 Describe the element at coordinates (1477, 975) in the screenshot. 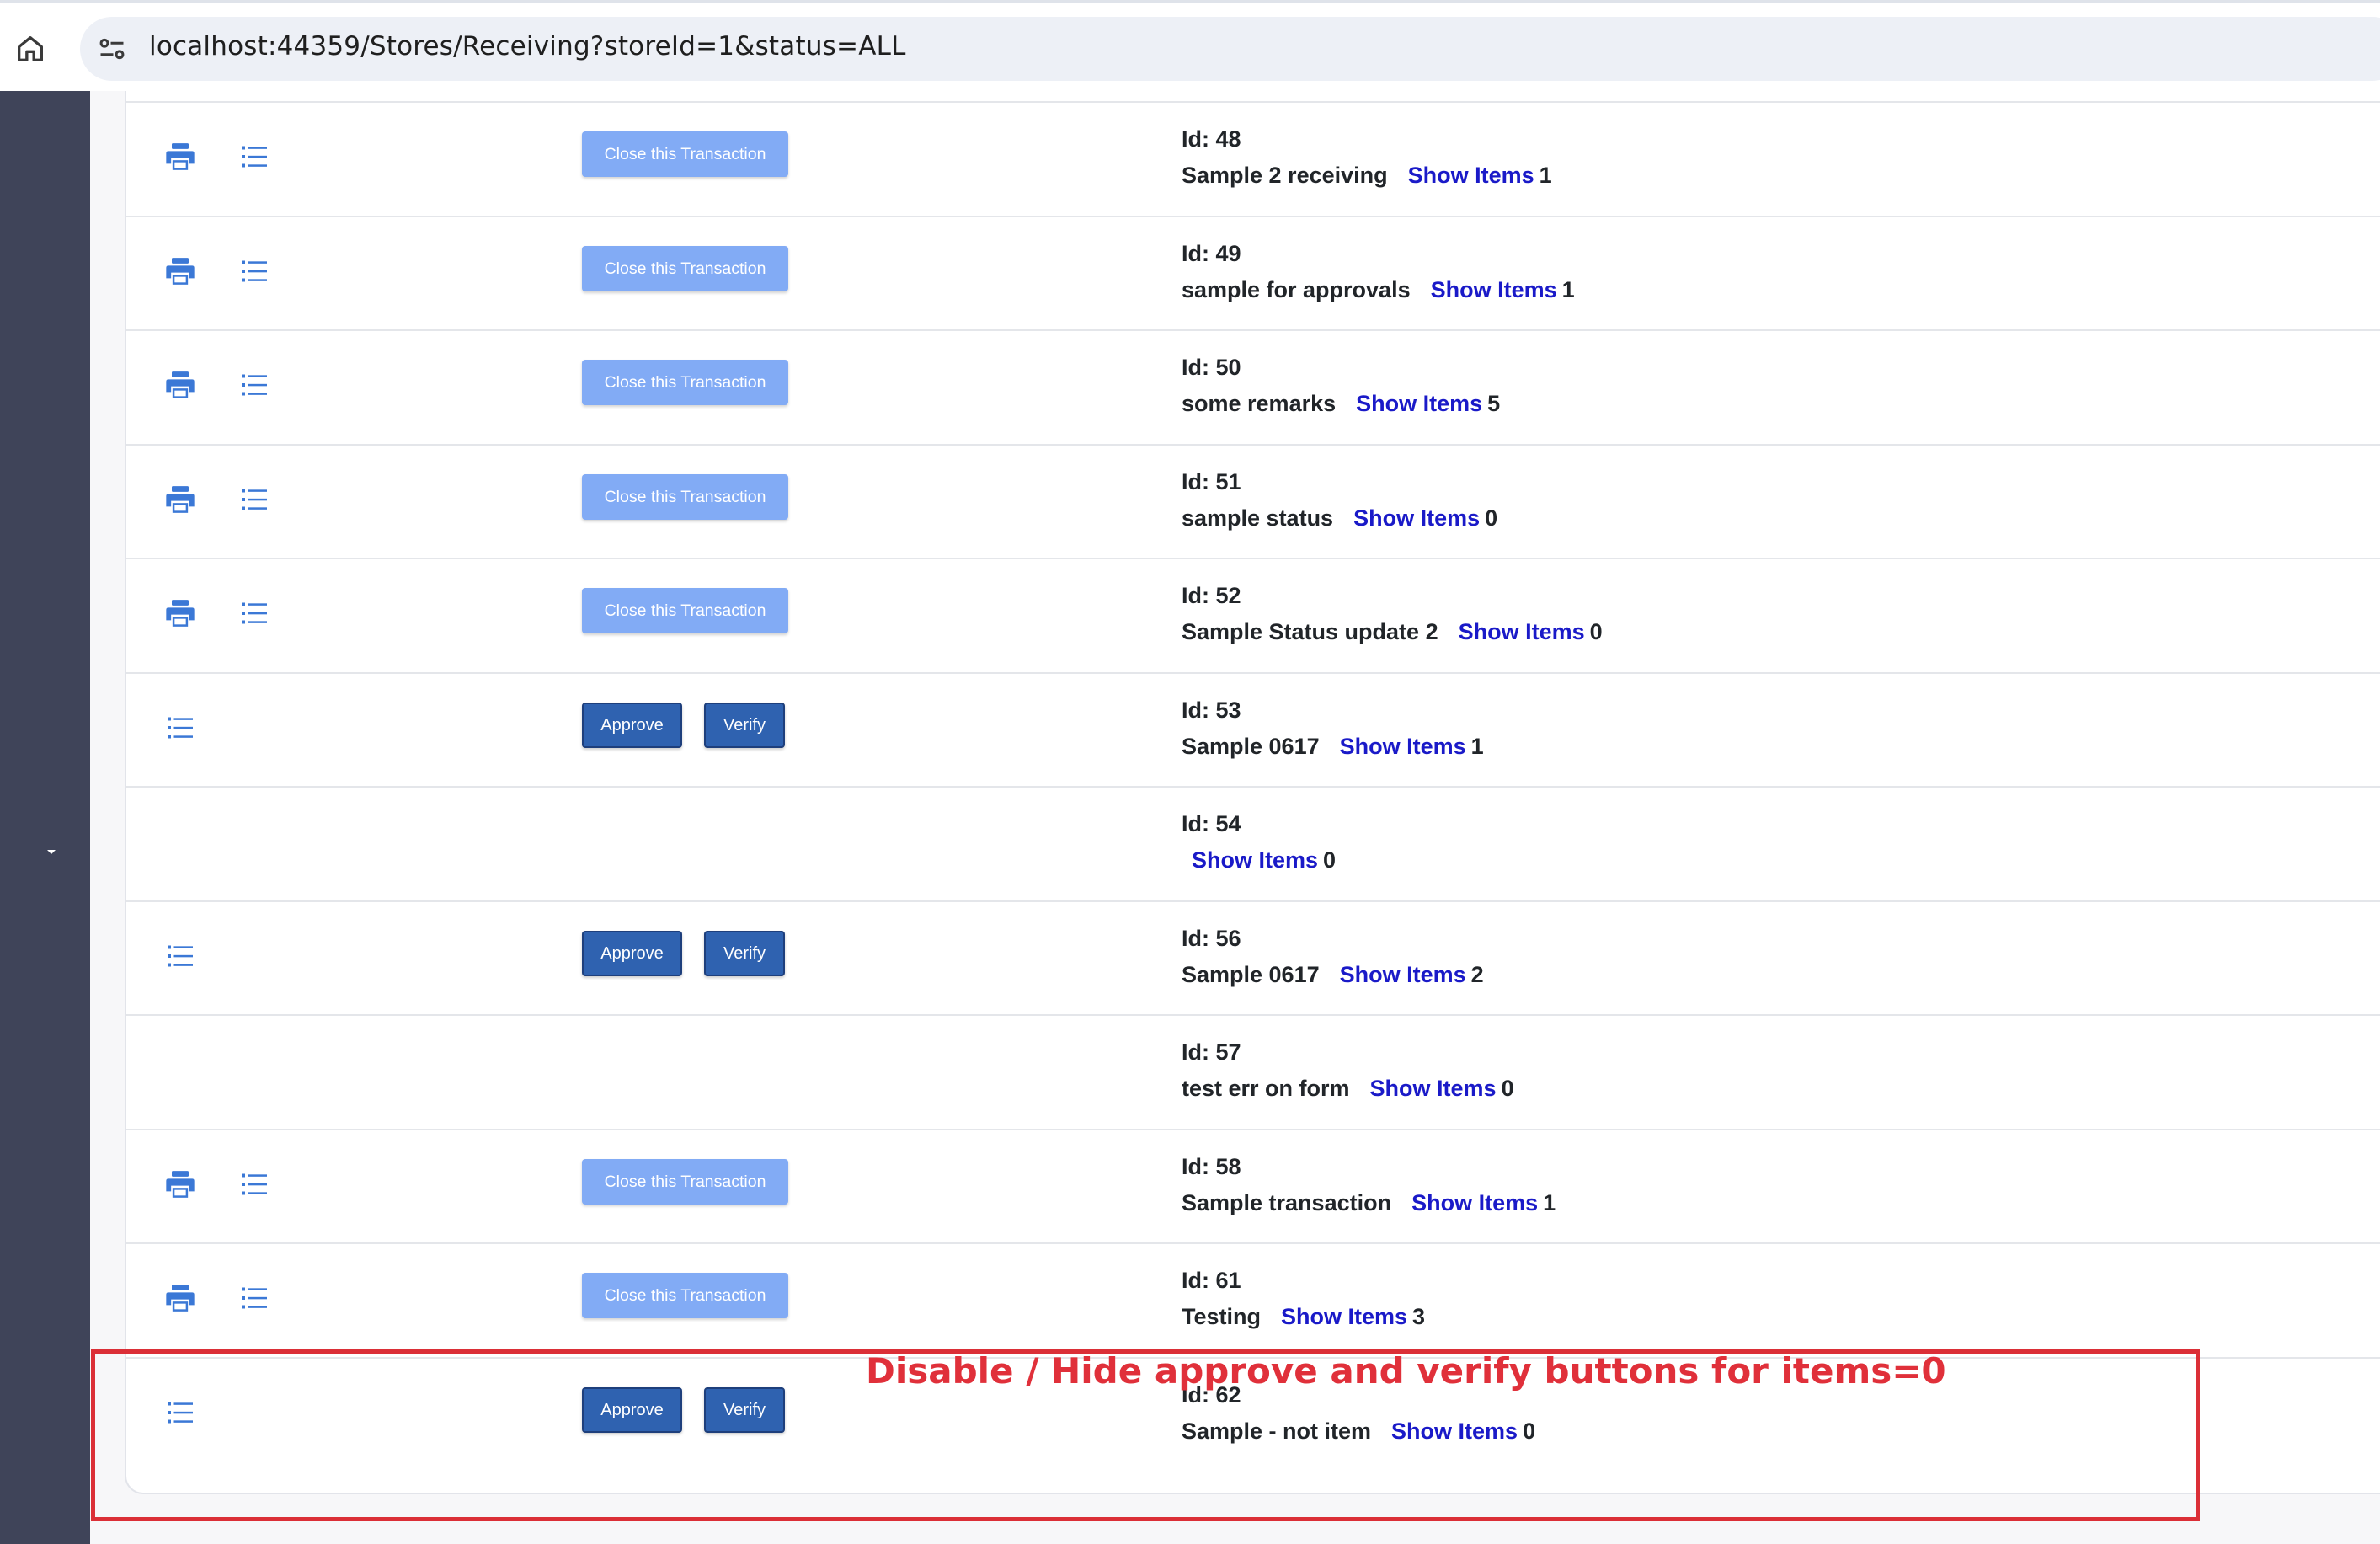

I see `item-count: 2` at that location.